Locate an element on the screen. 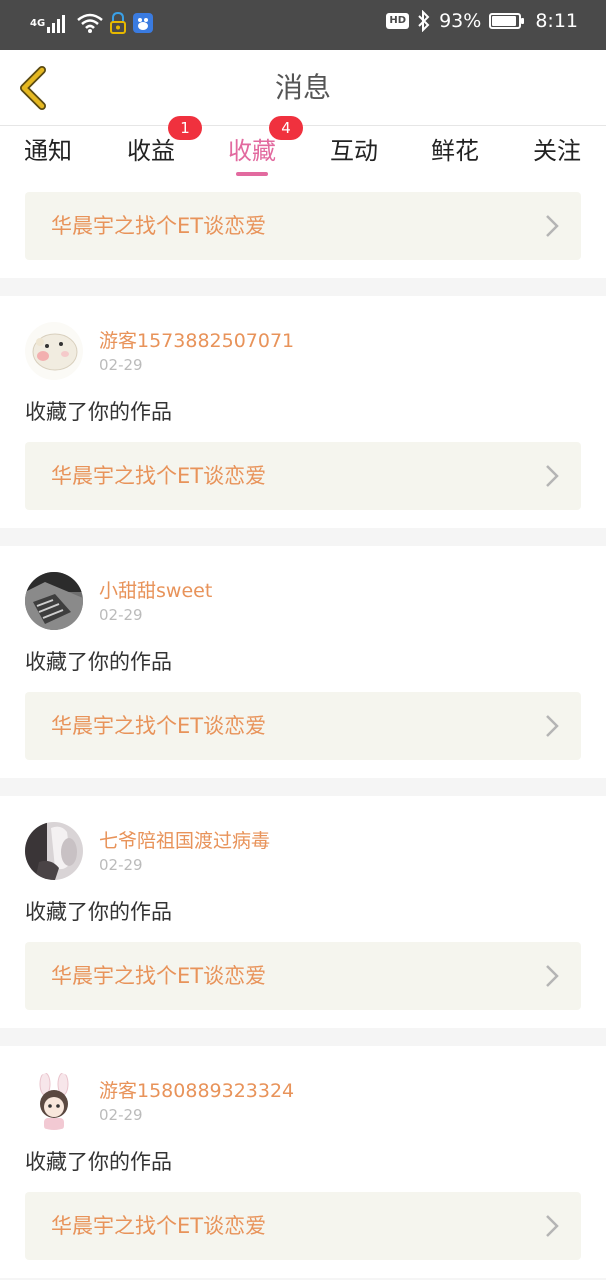 The image size is (606, 1280). status-right: HD 93% 8:11 is located at coordinates (482, 21).